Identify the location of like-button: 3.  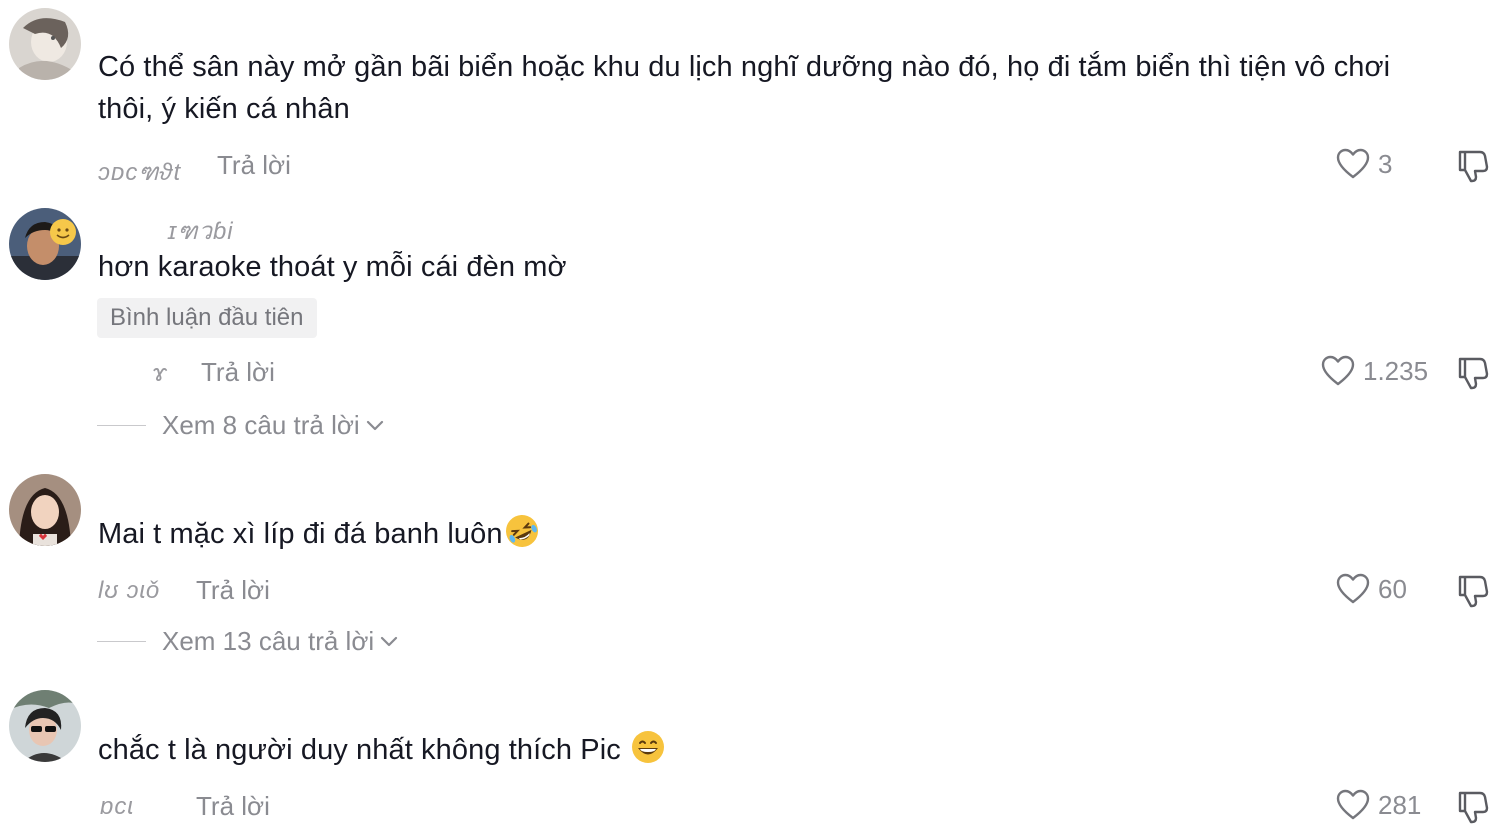
(1364, 164).